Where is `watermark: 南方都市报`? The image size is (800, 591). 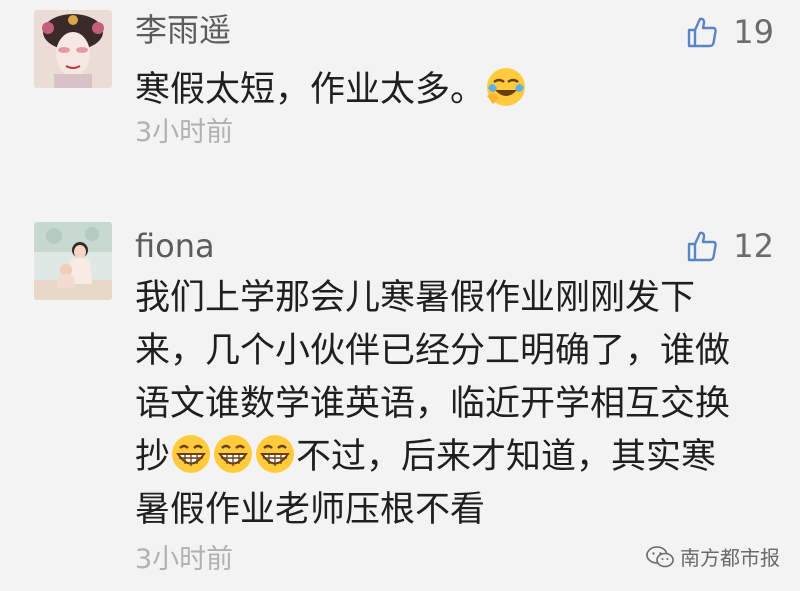
watermark: 南方都市报 is located at coordinates (713, 556).